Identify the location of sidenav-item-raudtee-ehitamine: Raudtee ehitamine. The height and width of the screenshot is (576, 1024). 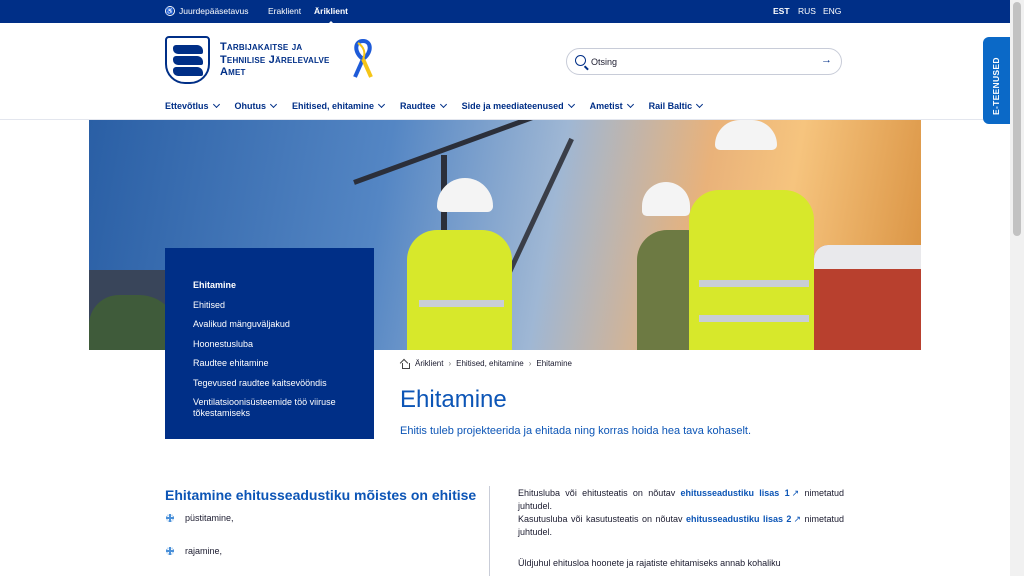
(278, 363).